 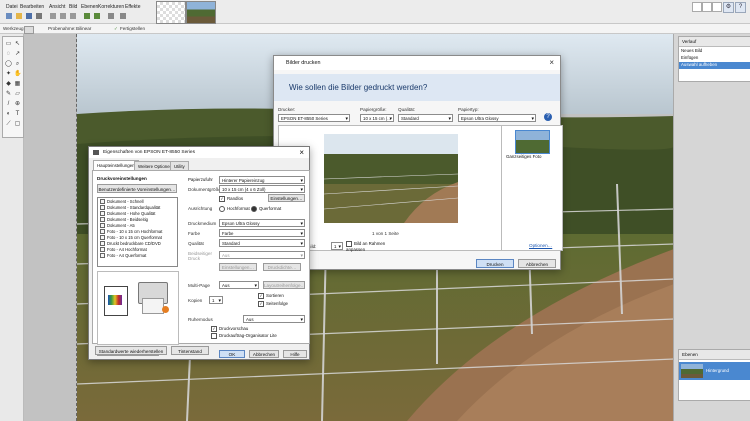 What do you see at coordinates (17, 74) in the screenshot?
I see `pan-icon: ✋` at bounding box center [17, 74].